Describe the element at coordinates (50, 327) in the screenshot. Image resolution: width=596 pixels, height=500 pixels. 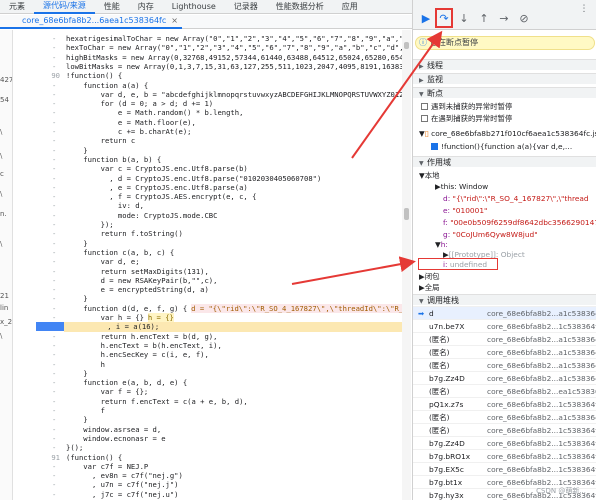
I see `current-line-marker` at that location.